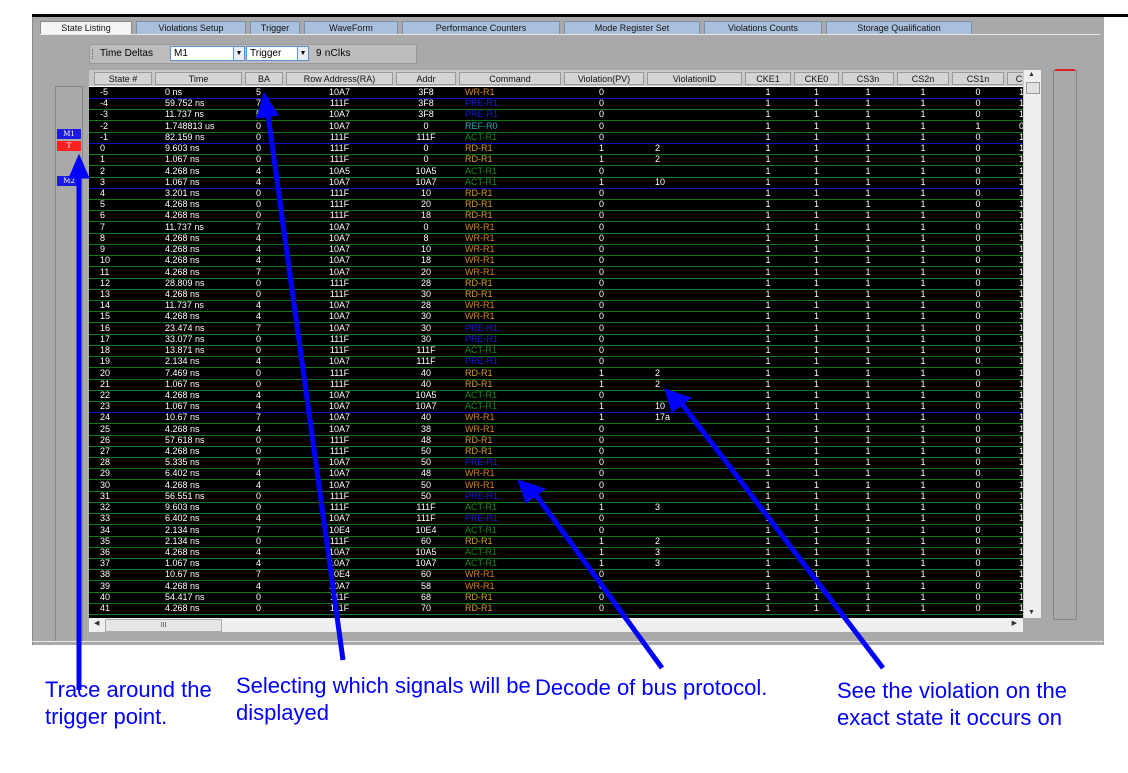 This screenshot has width=1128, height=773. Describe the element at coordinates (556, 172) in the screenshot. I see `table-row: 2 4.268 ns 4 10A5 10A5 ACT-R1 0 1 1 1 1 0 1` at that location.